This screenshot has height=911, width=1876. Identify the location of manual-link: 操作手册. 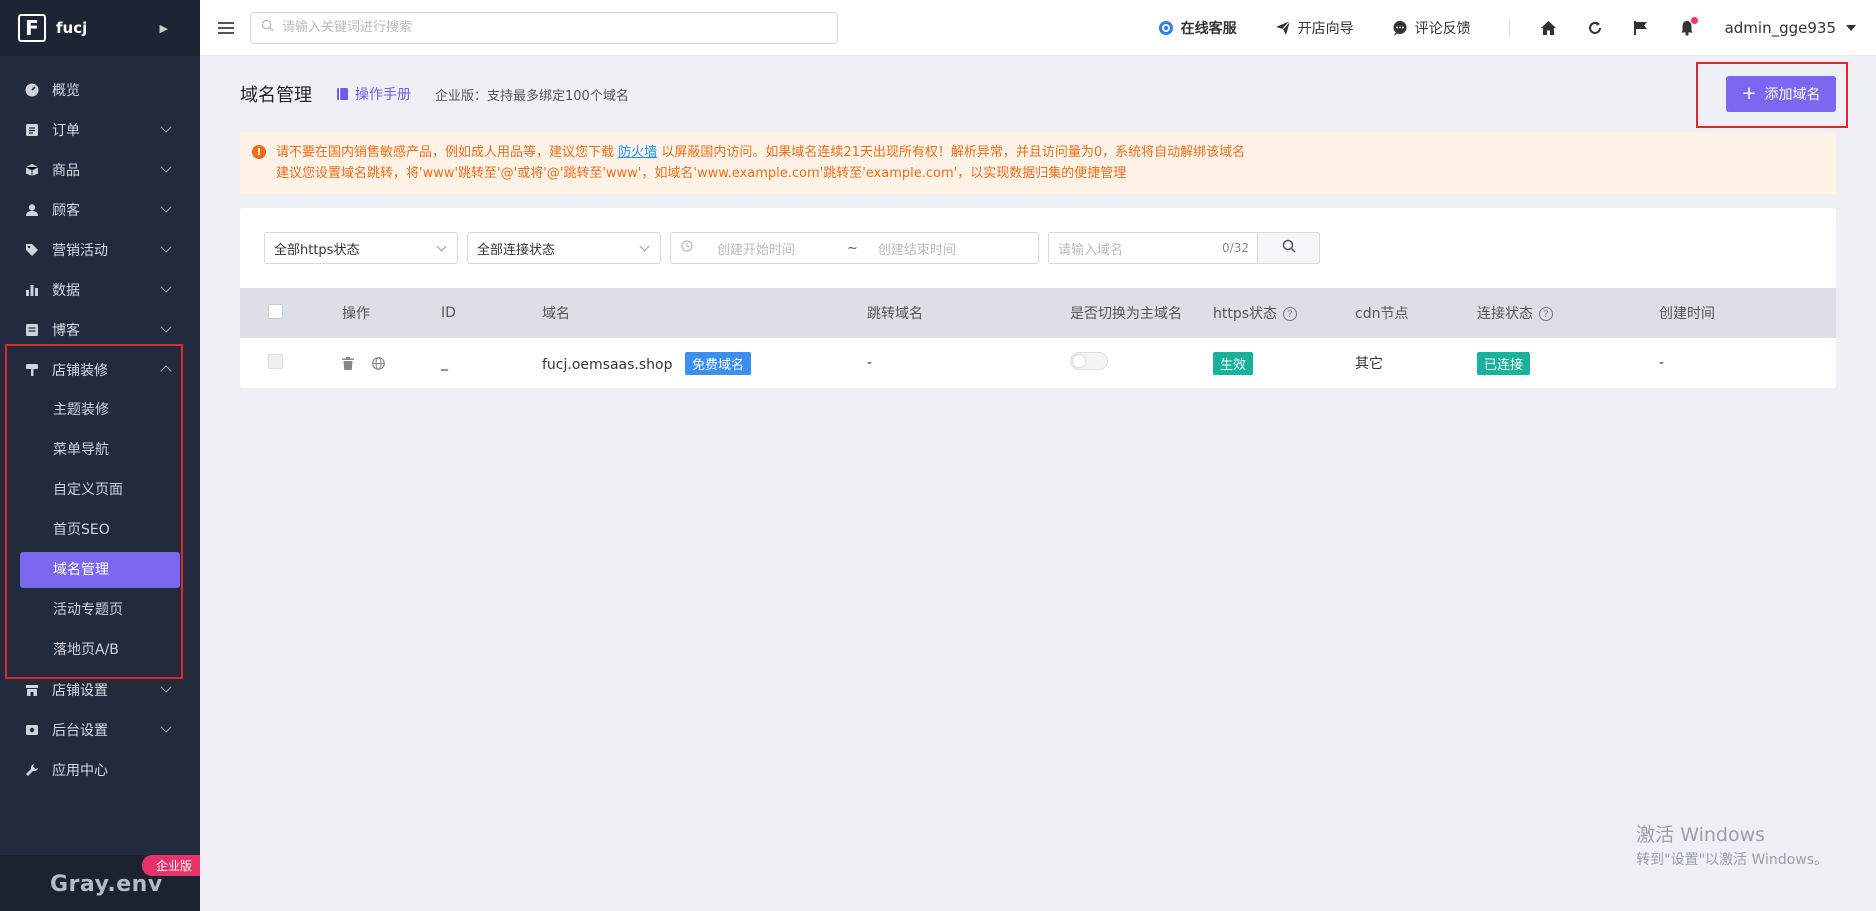
(373, 94).